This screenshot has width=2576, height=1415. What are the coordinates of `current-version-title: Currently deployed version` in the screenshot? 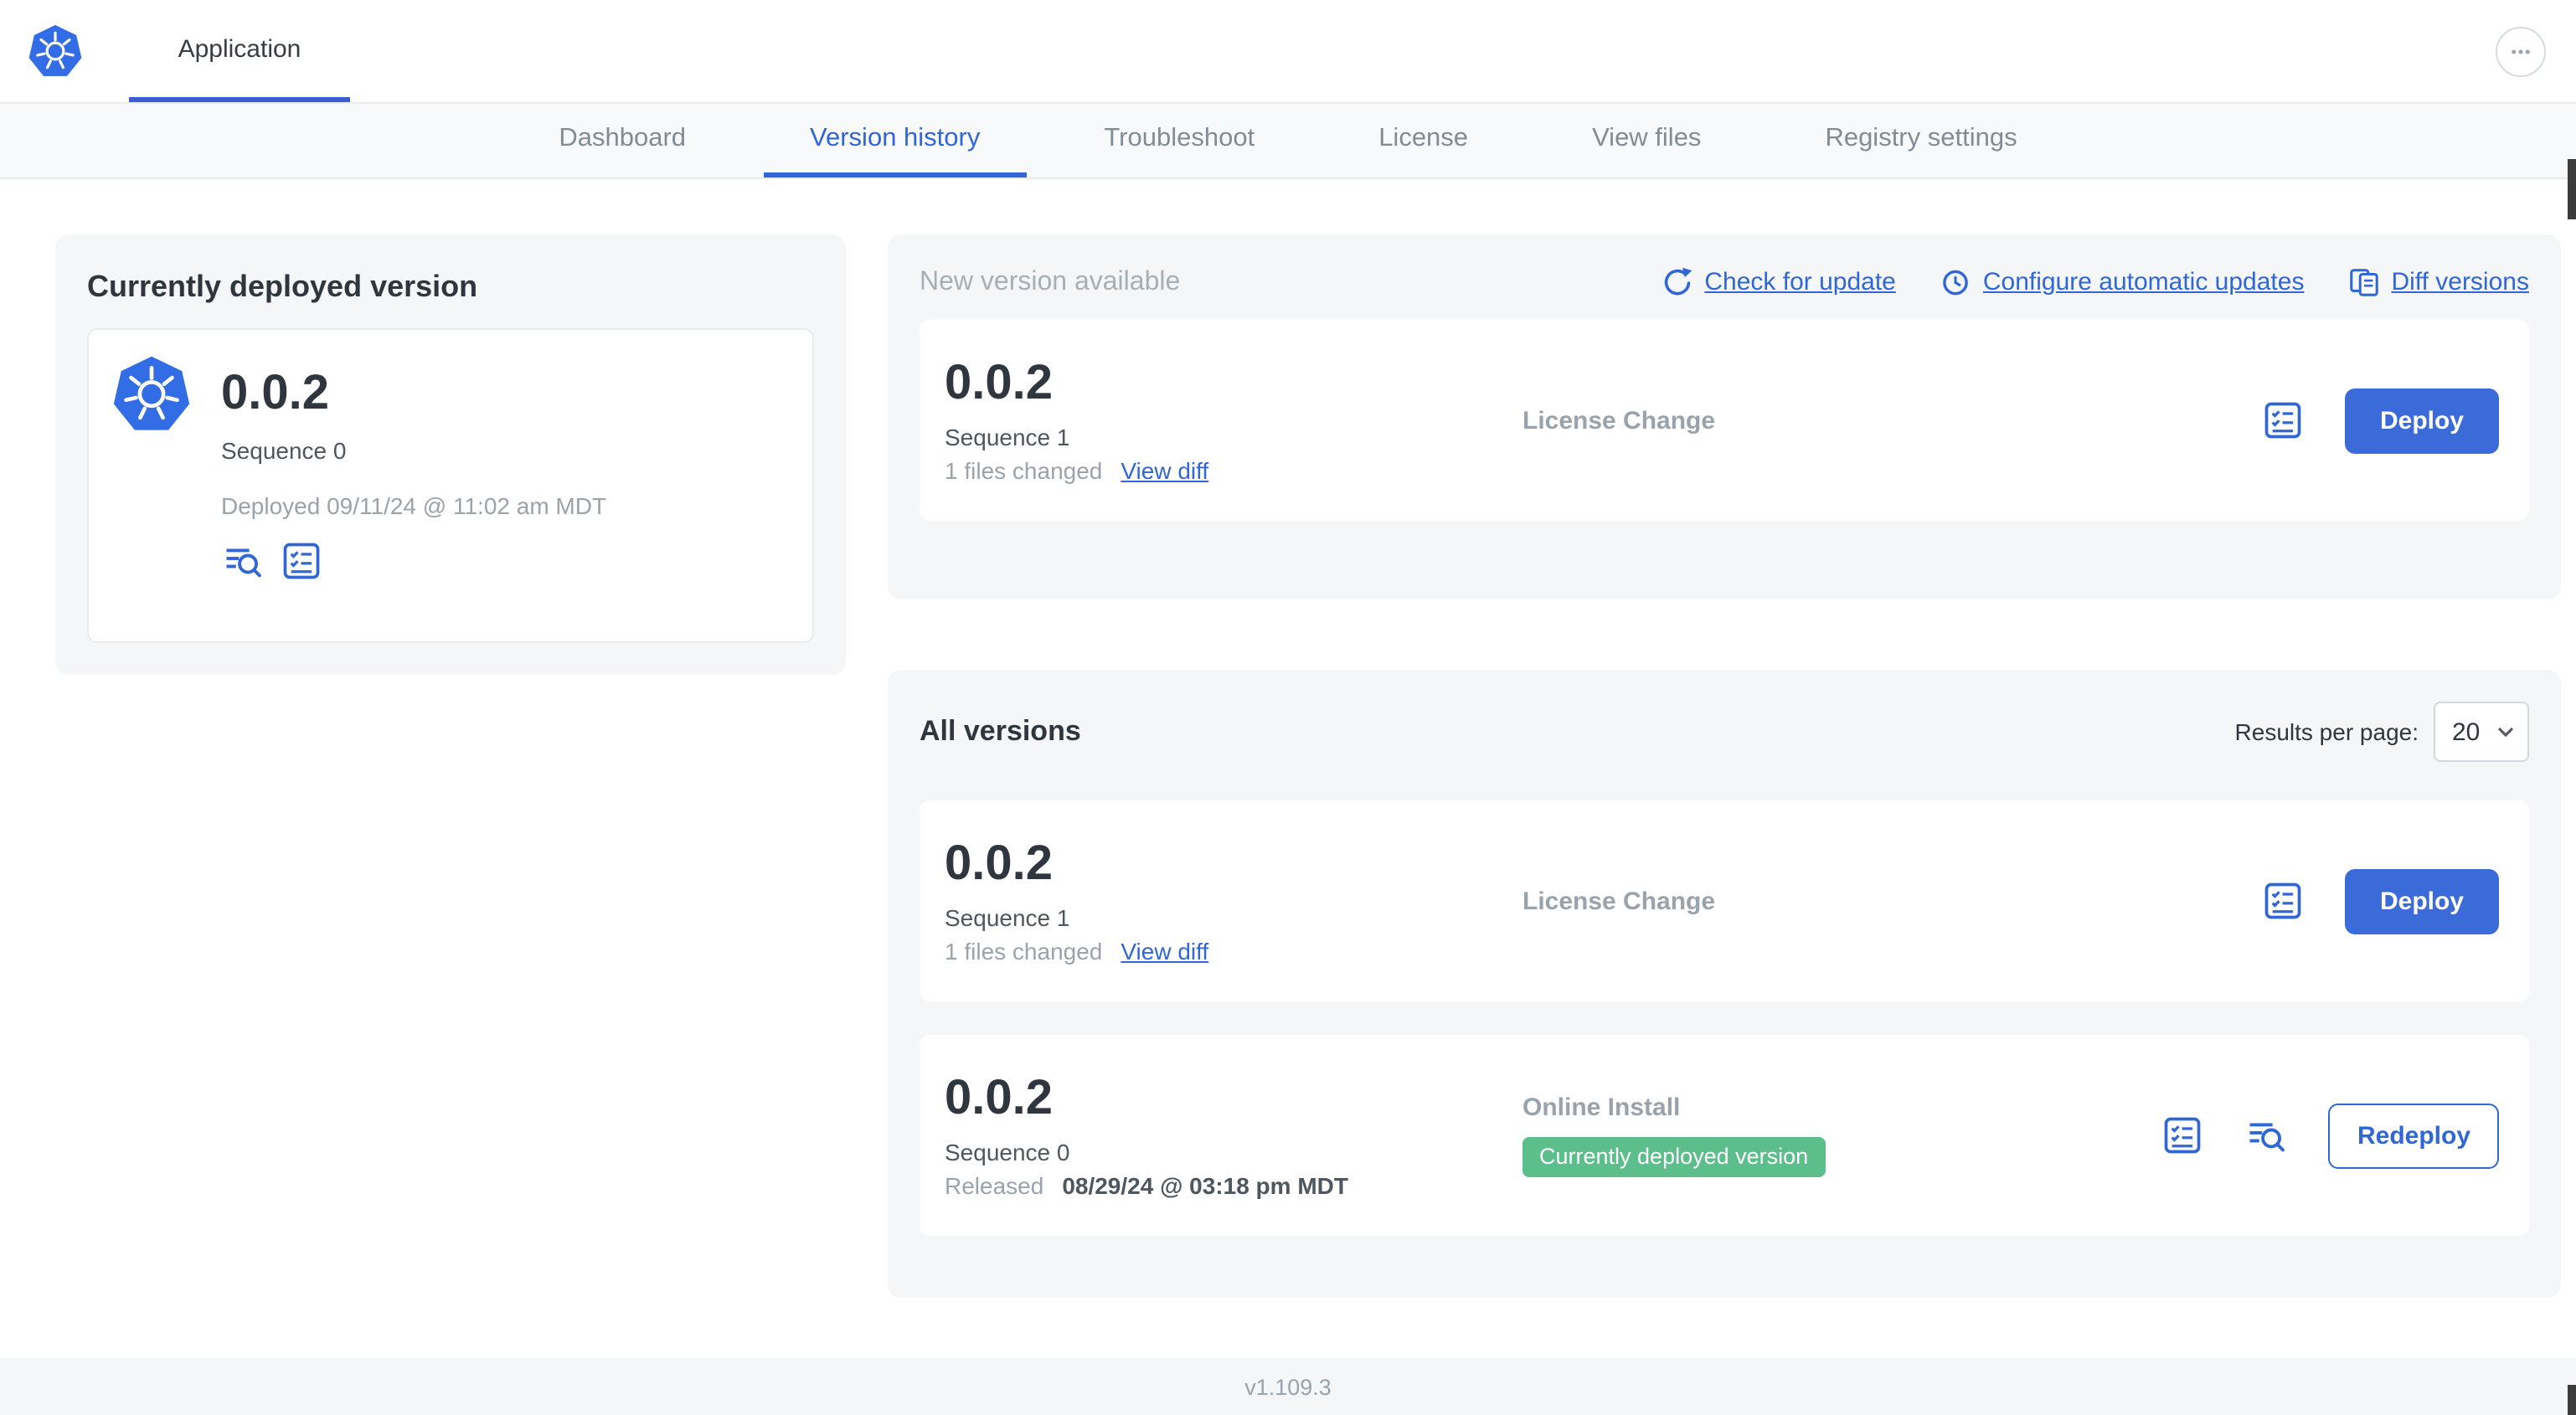 It's located at (282, 286).